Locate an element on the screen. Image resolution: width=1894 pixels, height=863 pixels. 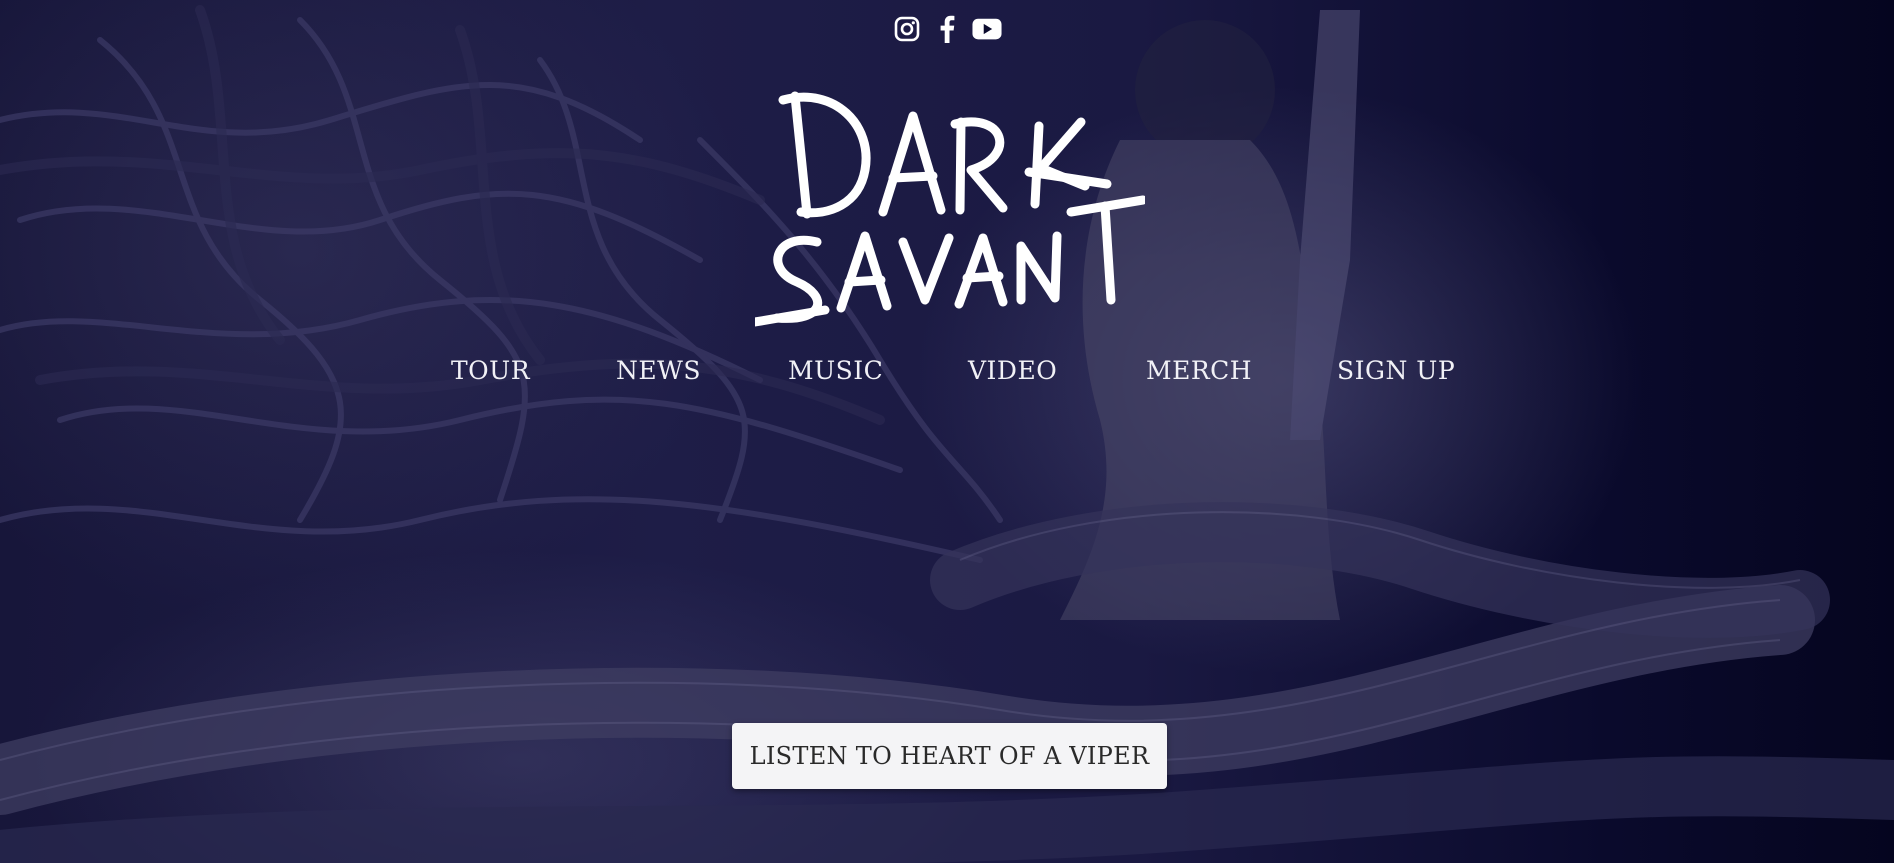
facebook-icon is located at coordinates (947, 29).